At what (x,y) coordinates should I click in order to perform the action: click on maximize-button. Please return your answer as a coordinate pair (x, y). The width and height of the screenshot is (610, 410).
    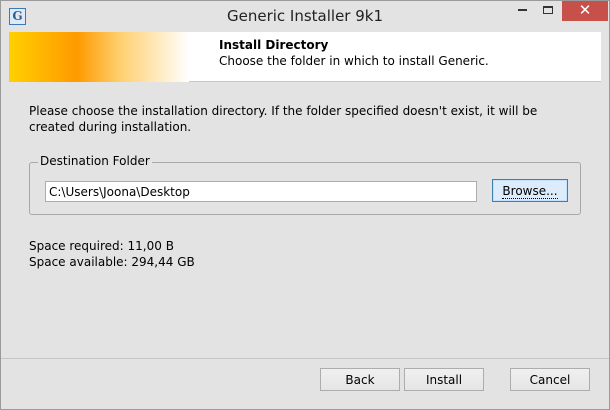
    Looking at the image, I should click on (548, 11).